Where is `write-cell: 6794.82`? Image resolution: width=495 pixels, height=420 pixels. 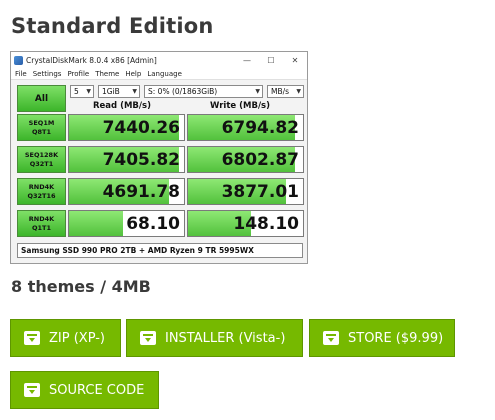
write-cell: 6794.82 is located at coordinates (245, 127).